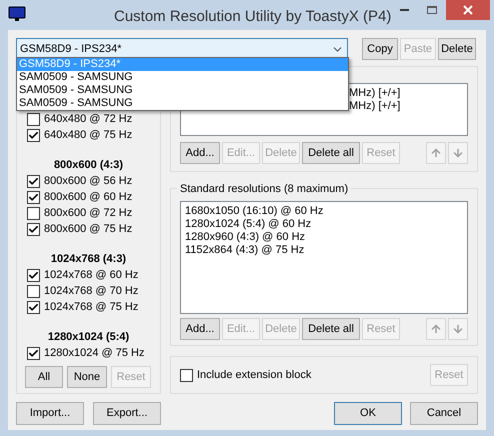 This screenshot has height=436, width=494. What do you see at coordinates (88, 197) in the screenshot?
I see `resolution-label: 800x600 @ 60 Hz` at bounding box center [88, 197].